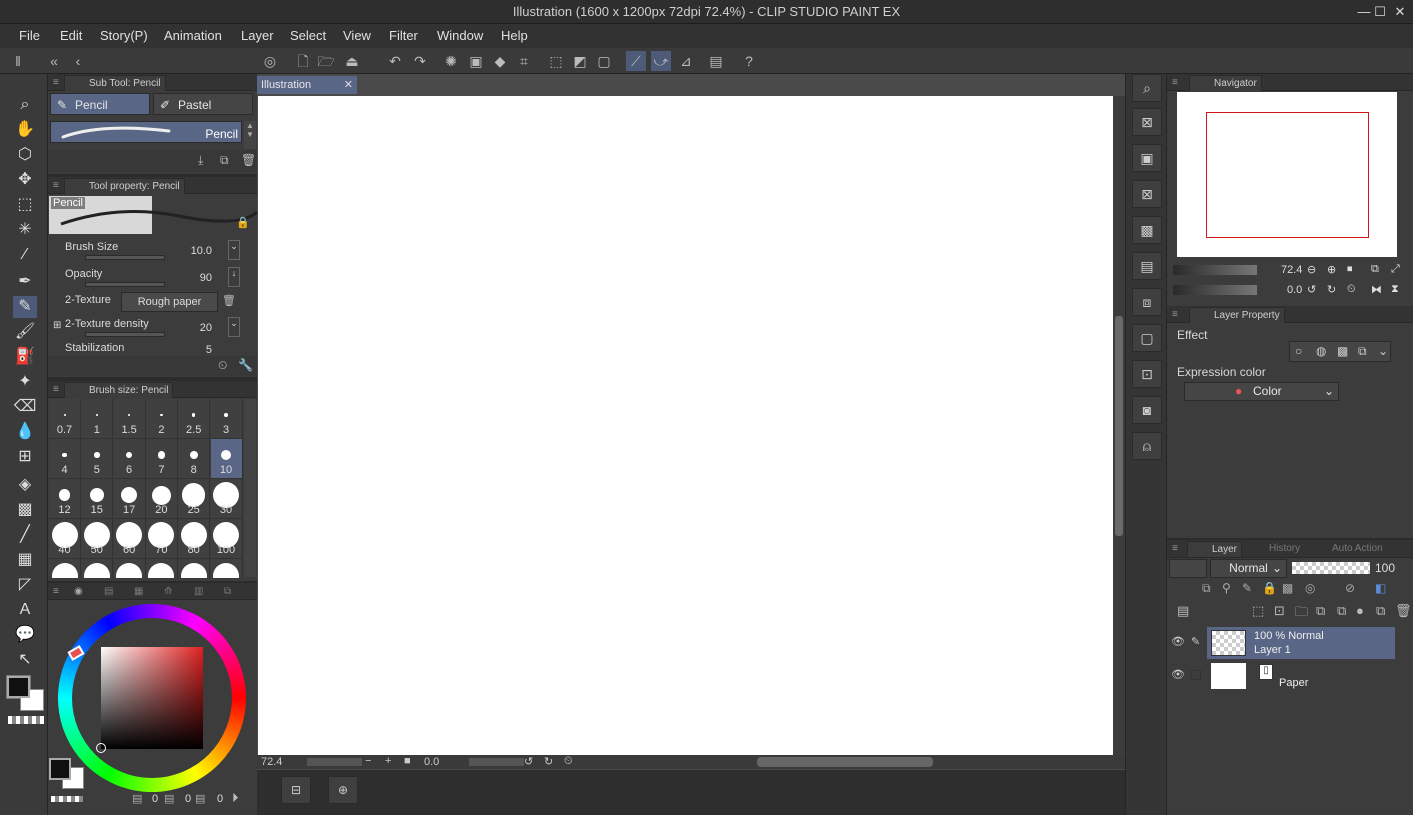 The image size is (1413, 815). I want to click on layer-row-layer-1: 👁 ✎ 100 % Normal Layer 1, so click(1281, 643).